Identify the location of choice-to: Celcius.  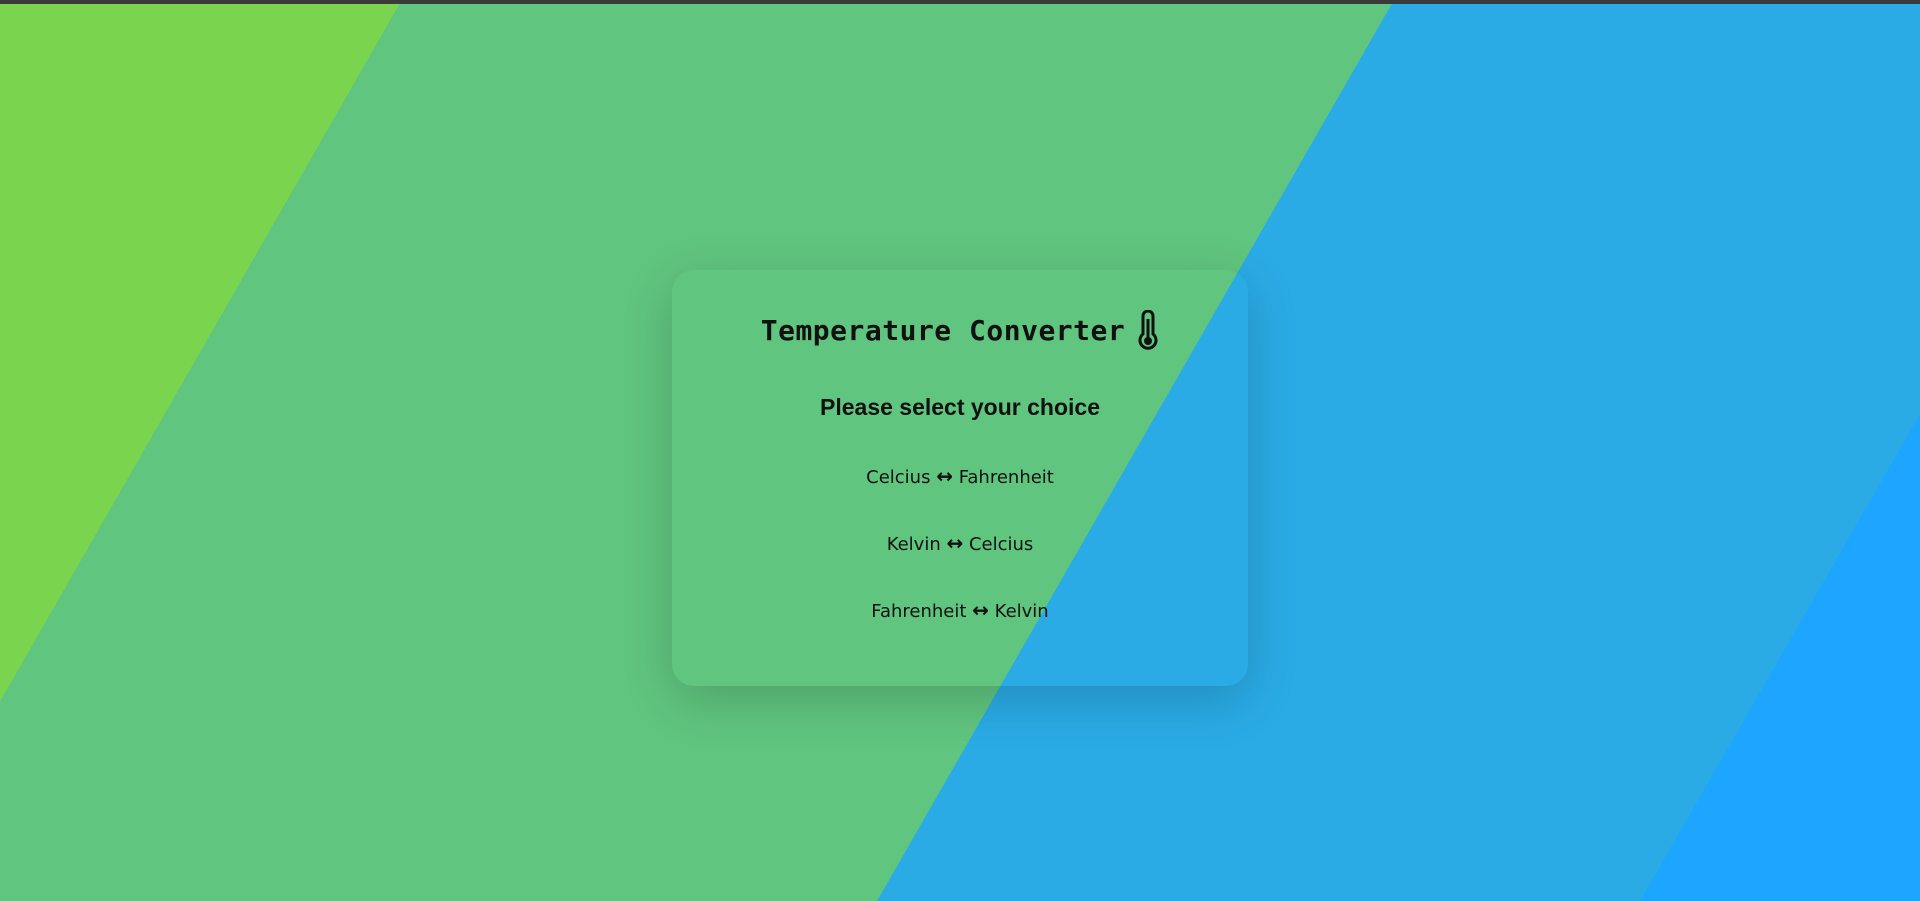
(1001, 544).